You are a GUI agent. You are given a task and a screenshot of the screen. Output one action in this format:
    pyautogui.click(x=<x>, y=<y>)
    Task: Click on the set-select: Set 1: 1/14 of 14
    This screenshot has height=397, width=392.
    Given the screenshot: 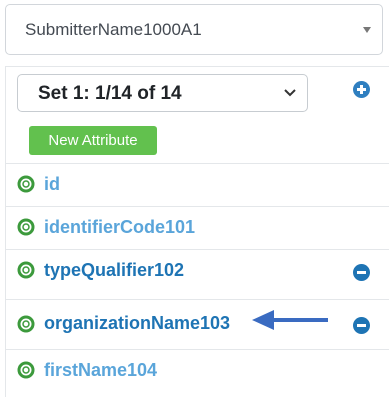 What is the action you would take?
    pyautogui.click(x=162, y=93)
    